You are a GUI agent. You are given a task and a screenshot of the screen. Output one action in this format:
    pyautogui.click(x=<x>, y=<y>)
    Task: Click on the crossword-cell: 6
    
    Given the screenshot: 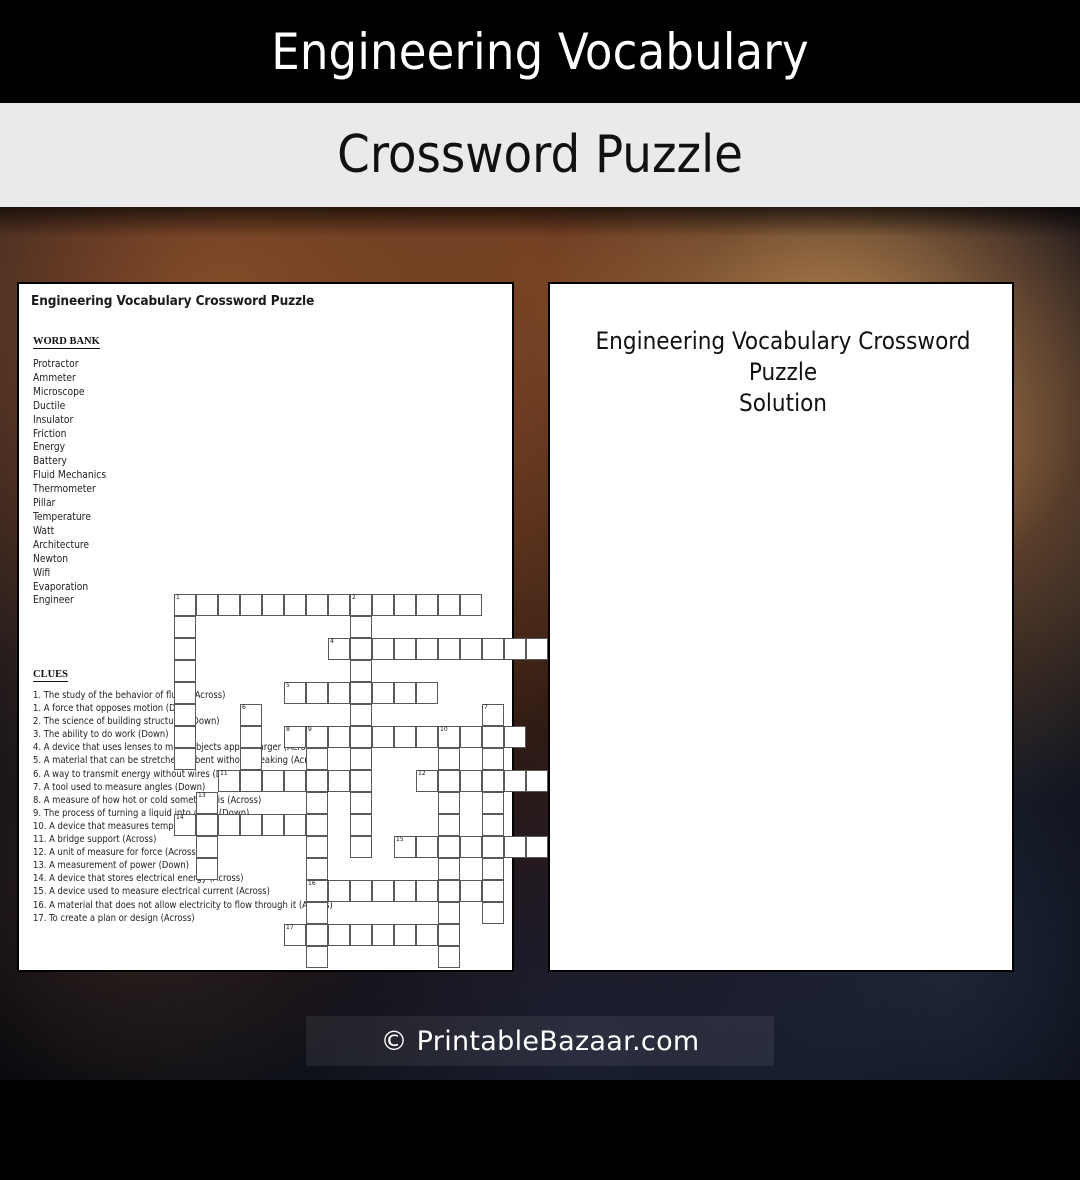 What is the action you would take?
    pyautogui.click(x=251, y=715)
    